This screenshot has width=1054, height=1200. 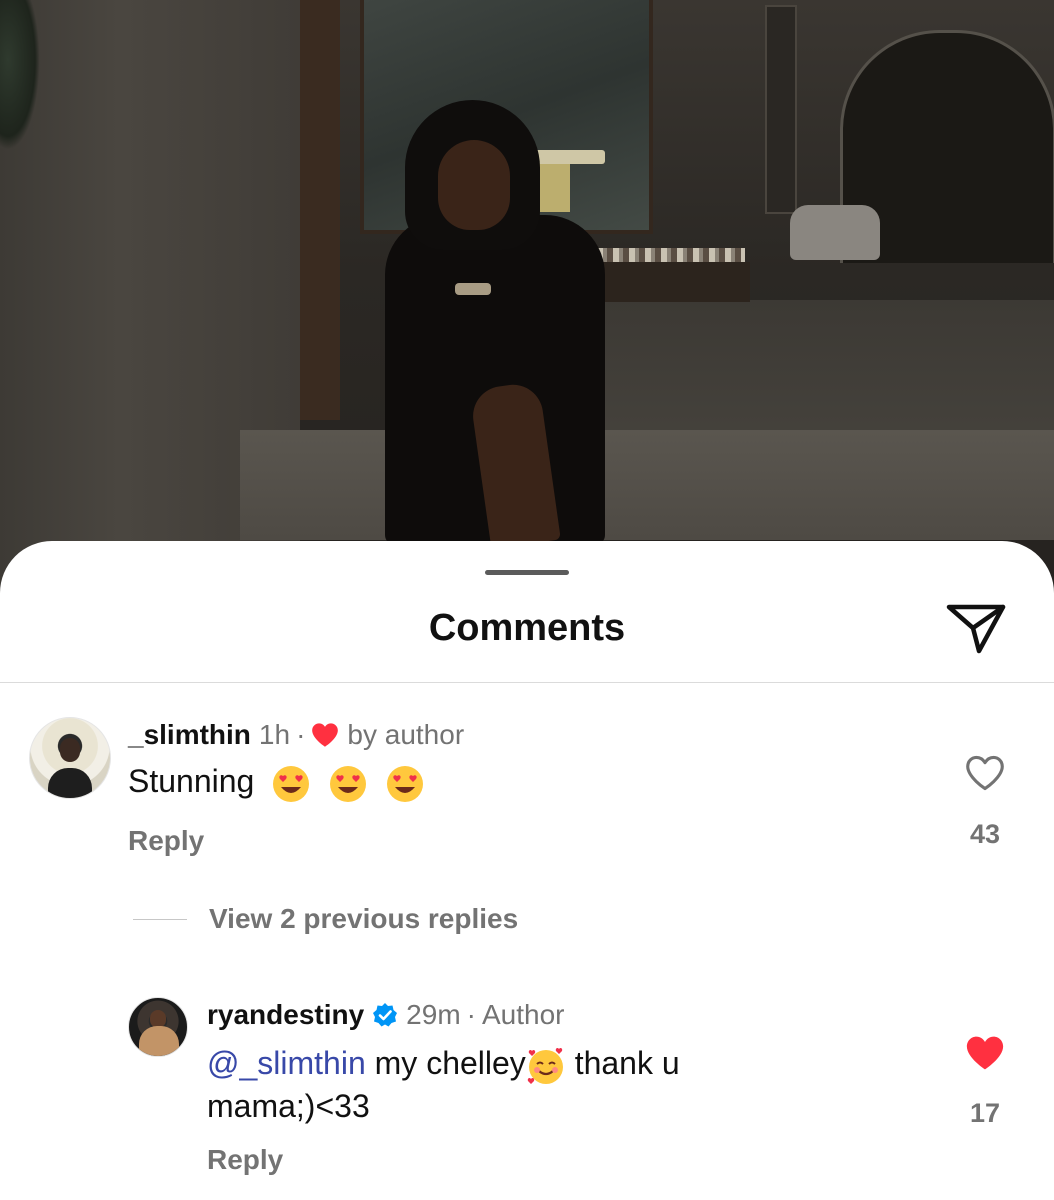 I want to click on reply-text-part1: my chelley, so click(x=445, y=1063).